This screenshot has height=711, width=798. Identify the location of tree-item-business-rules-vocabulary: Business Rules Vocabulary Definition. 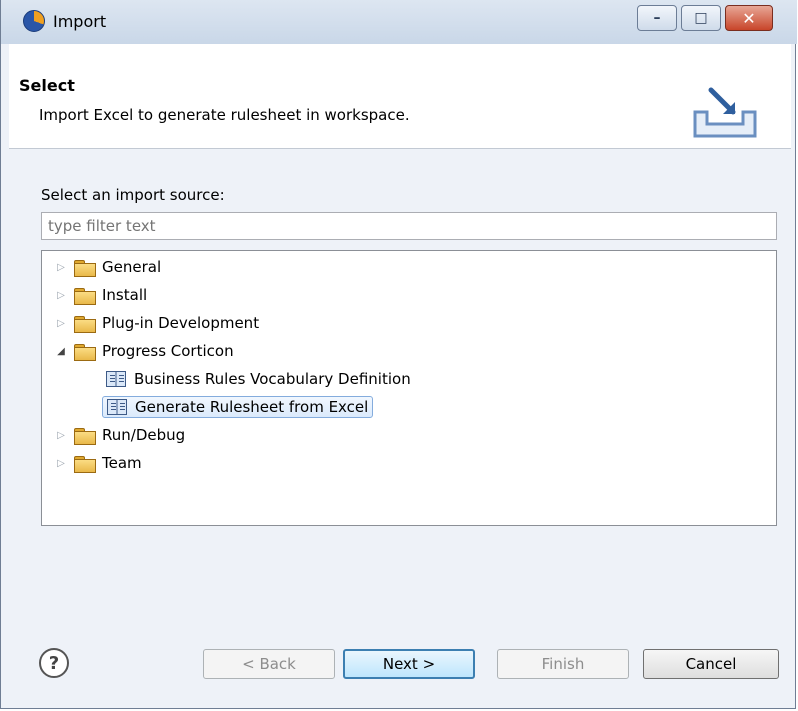
(258, 379).